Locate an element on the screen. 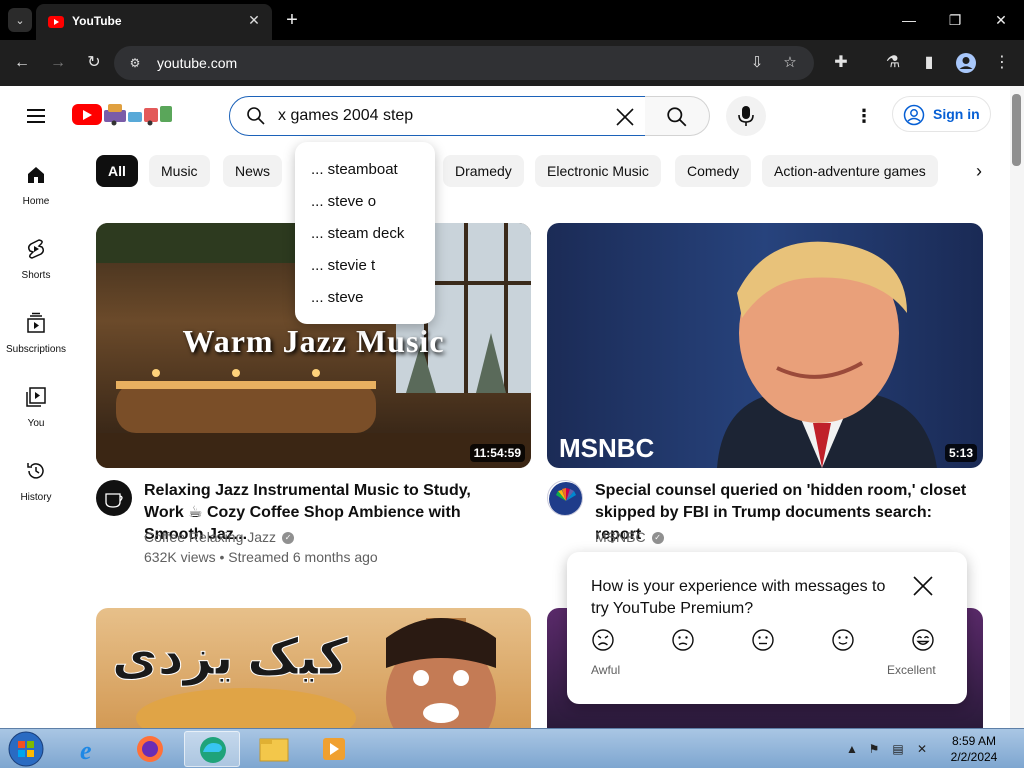  taskbar-internet-explorer: e is located at coordinates (90, 749).